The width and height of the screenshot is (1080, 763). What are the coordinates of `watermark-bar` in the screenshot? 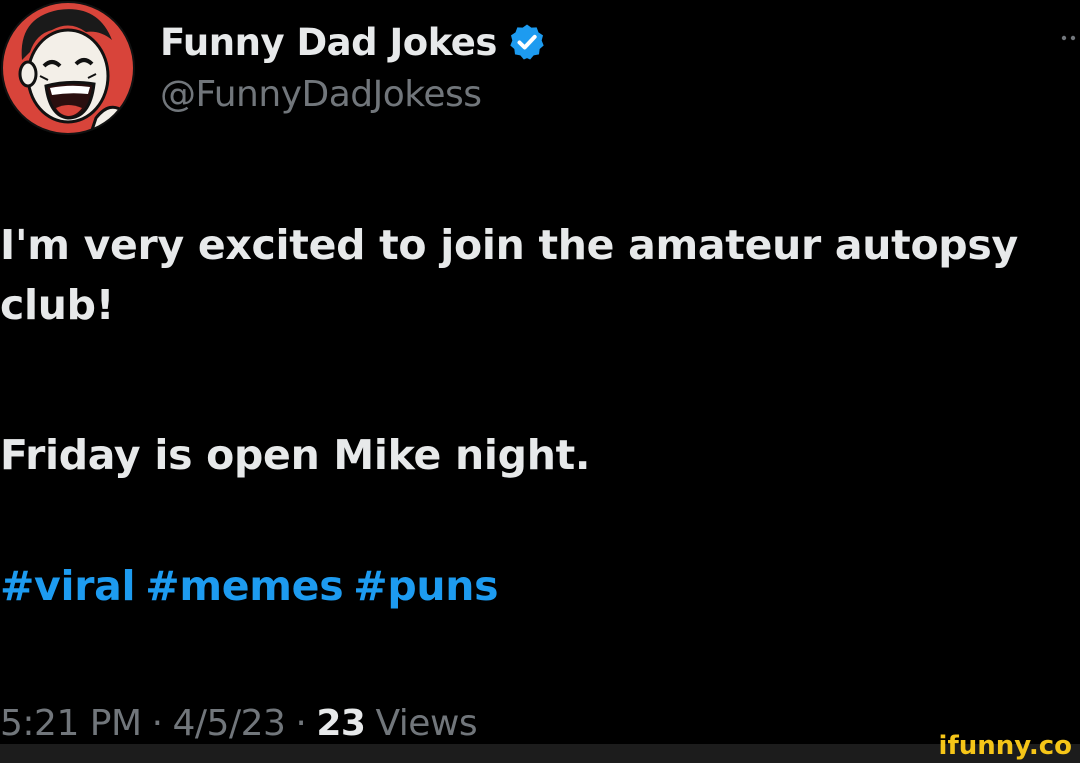 It's located at (540, 753).